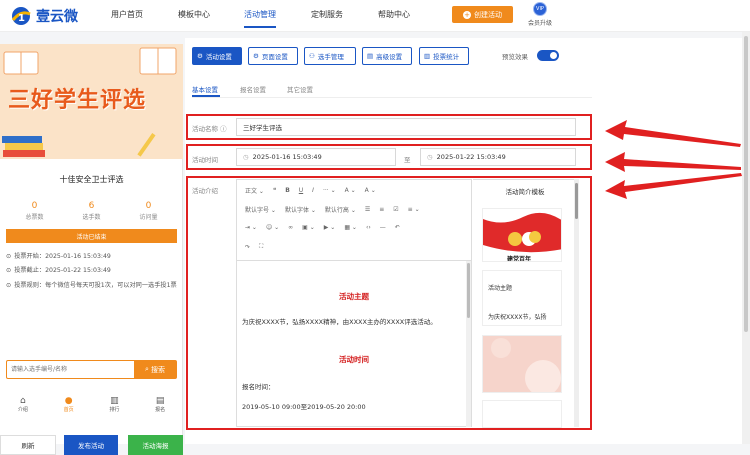 The width and height of the screenshot is (750, 455). I want to click on tab-activity-settings: ⚙ 活动设置, so click(217, 56).